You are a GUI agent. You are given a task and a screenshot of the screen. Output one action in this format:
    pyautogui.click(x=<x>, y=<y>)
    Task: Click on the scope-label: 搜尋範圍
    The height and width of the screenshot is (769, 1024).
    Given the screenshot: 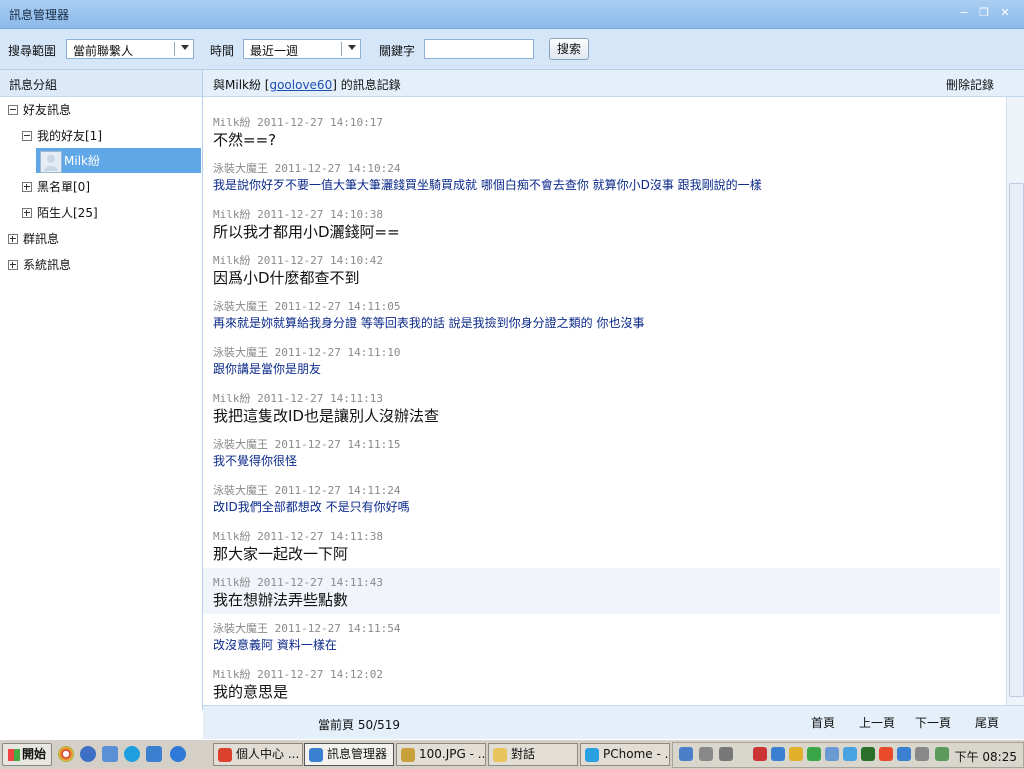 What is the action you would take?
    pyautogui.click(x=32, y=51)
    